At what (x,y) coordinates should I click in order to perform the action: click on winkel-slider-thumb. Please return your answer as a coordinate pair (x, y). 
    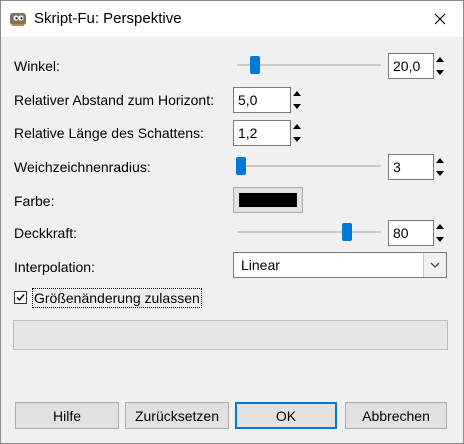
    Looking at the image, I should click on (255, 65).